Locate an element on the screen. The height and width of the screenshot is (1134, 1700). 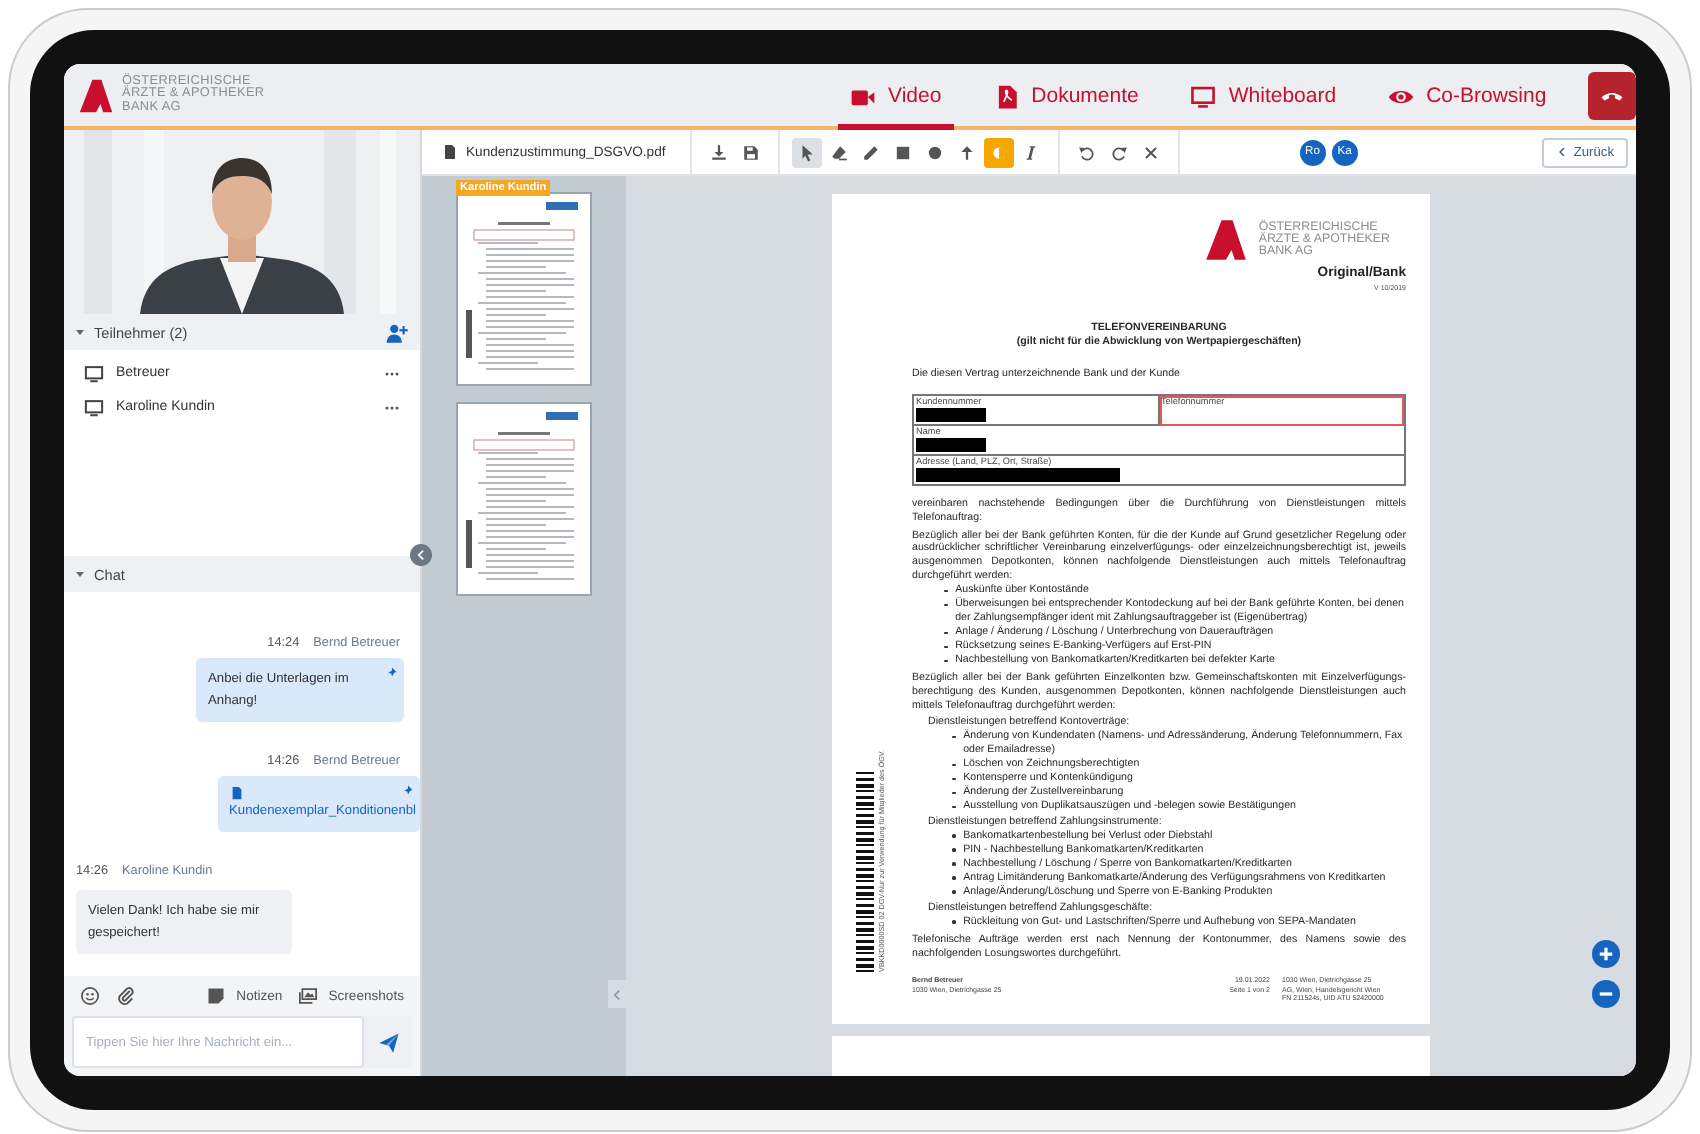
collapse-button is located at coordinates (421, 555).